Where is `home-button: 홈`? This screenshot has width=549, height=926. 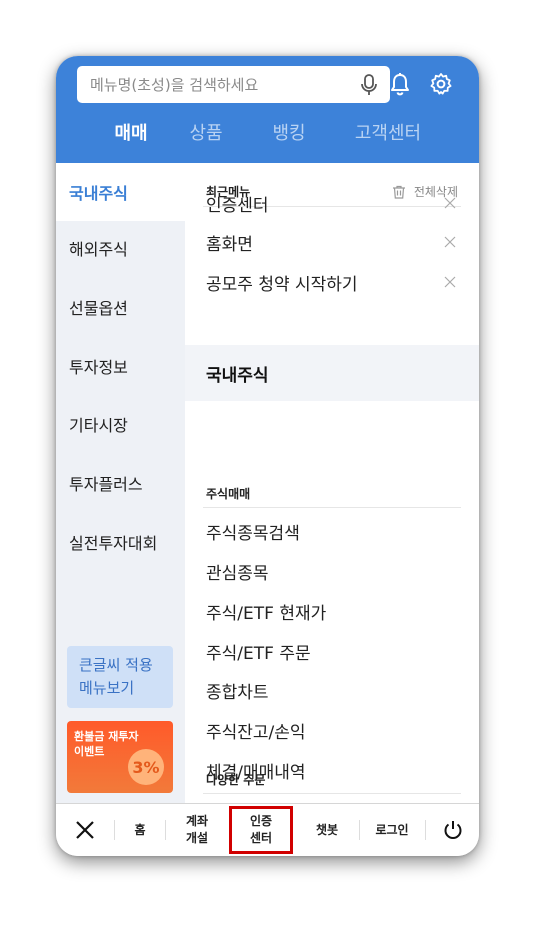
home-button: 홈 is located at coordinates (140, 830).